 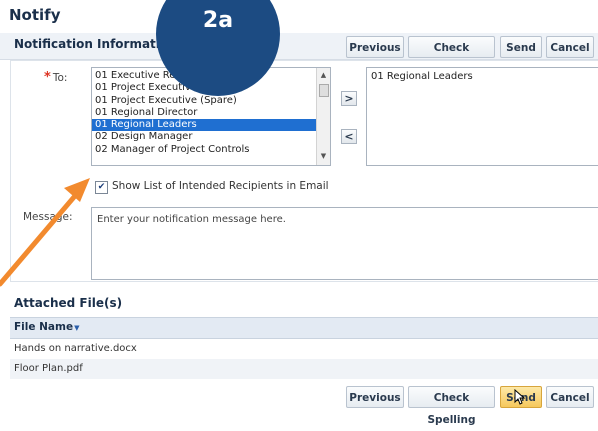 I want to click on scroll-up-arrow-icon: ▲, so click(x=323, y=75).